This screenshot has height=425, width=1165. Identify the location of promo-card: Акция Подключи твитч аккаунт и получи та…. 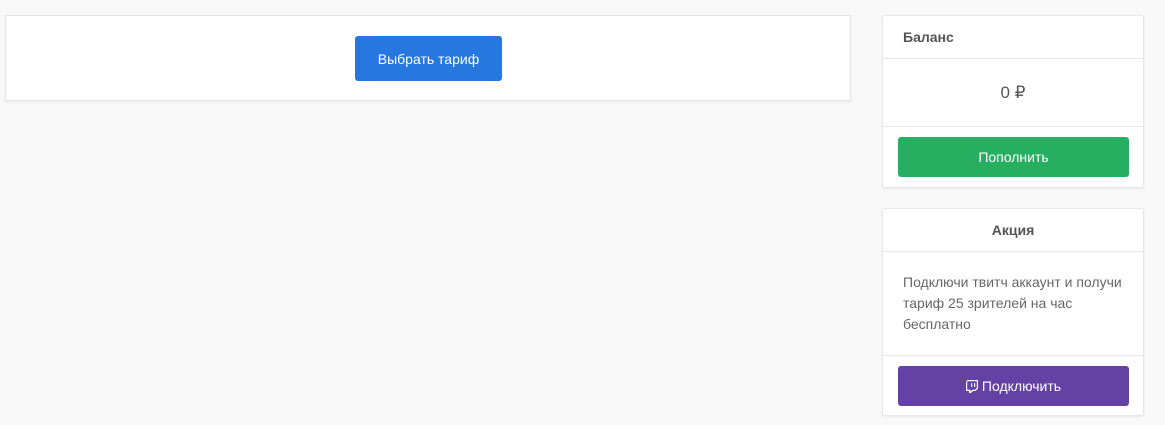
(1013, 312).